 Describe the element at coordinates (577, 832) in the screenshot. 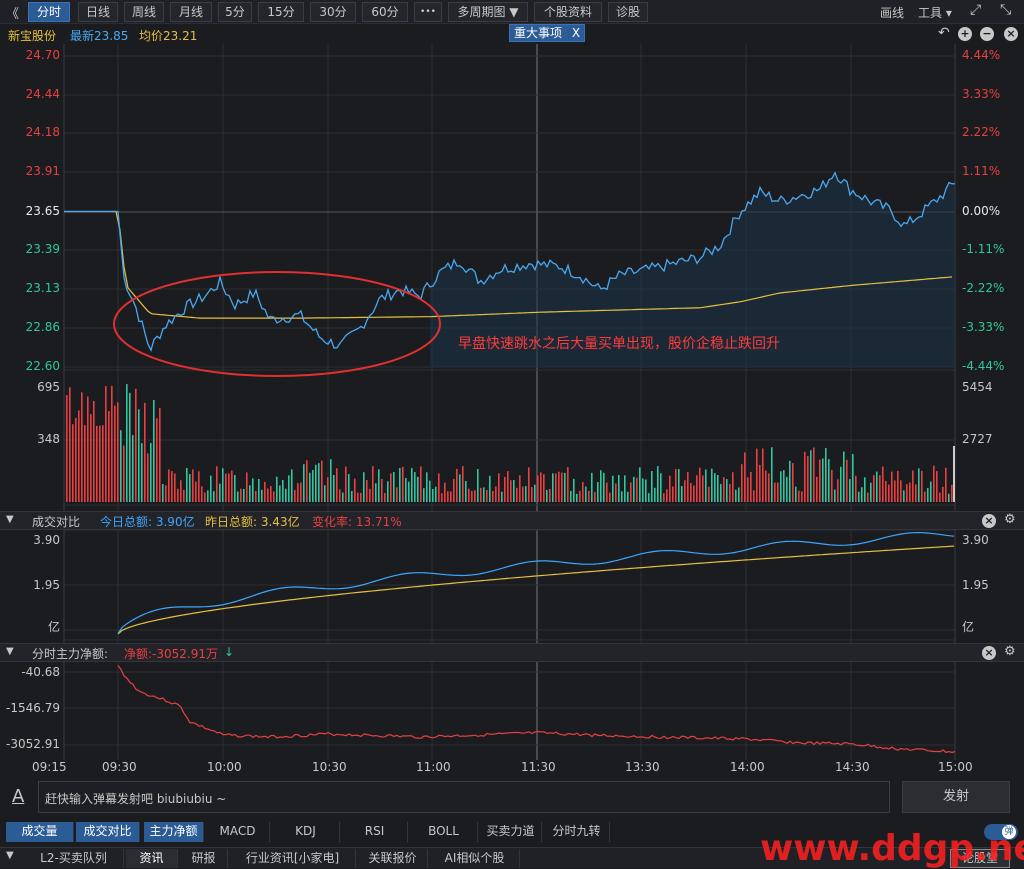

I see `indicator-tab: 分时九转` at that location.